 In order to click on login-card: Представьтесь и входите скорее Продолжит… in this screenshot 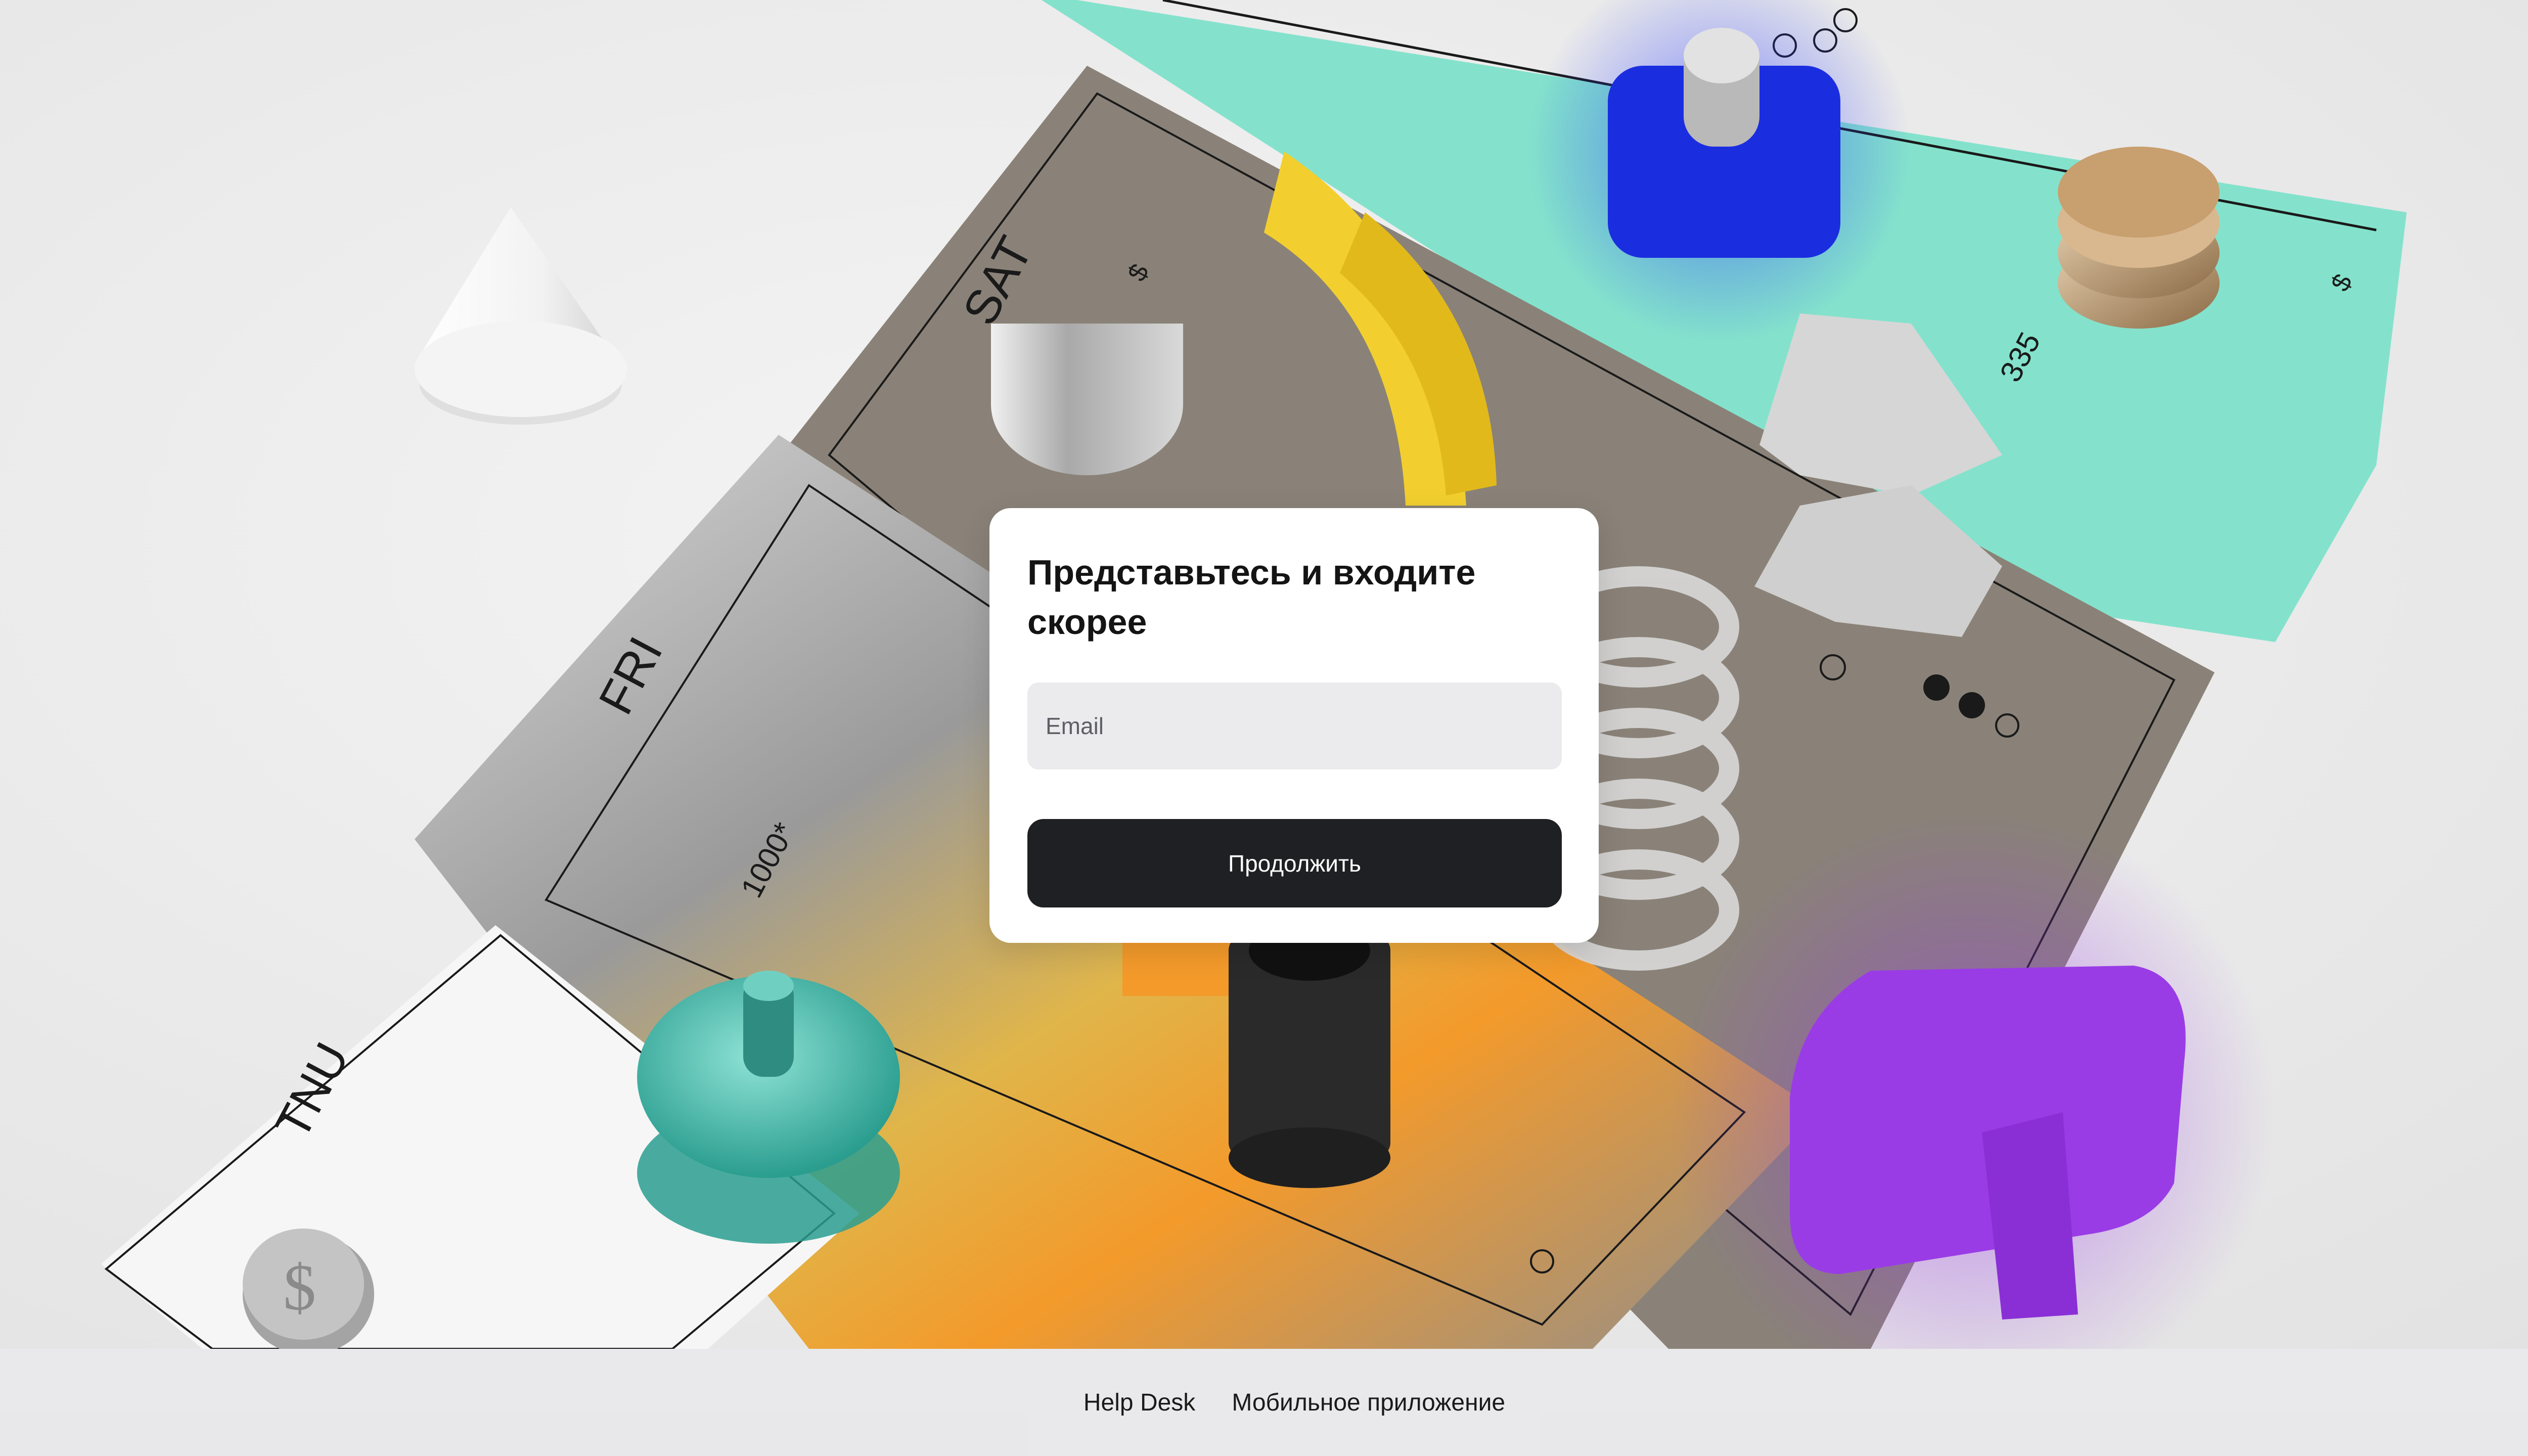, I will do `click(1294, 725)`.